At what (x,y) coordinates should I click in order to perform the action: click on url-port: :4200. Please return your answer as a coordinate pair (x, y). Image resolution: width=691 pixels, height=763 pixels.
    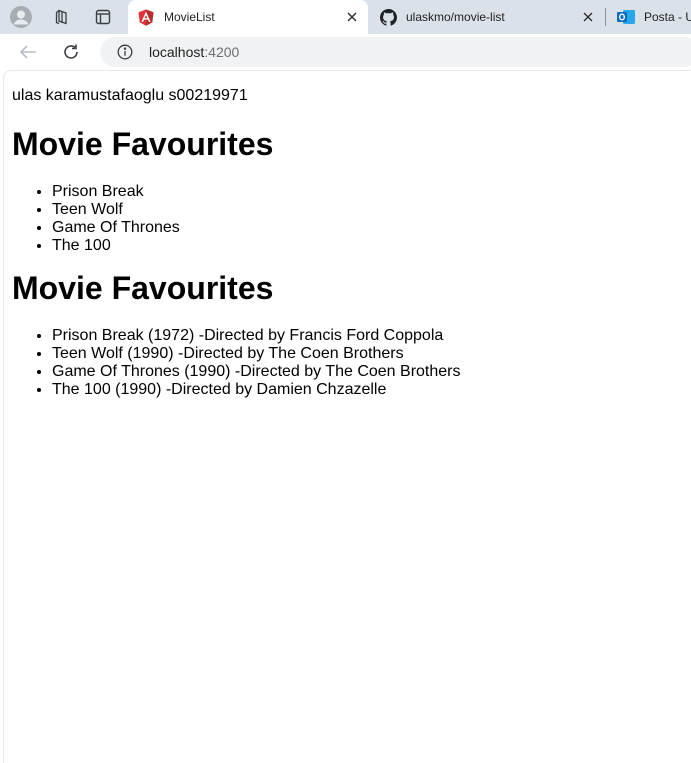
    Looking at the image, I should click on (222, 52).